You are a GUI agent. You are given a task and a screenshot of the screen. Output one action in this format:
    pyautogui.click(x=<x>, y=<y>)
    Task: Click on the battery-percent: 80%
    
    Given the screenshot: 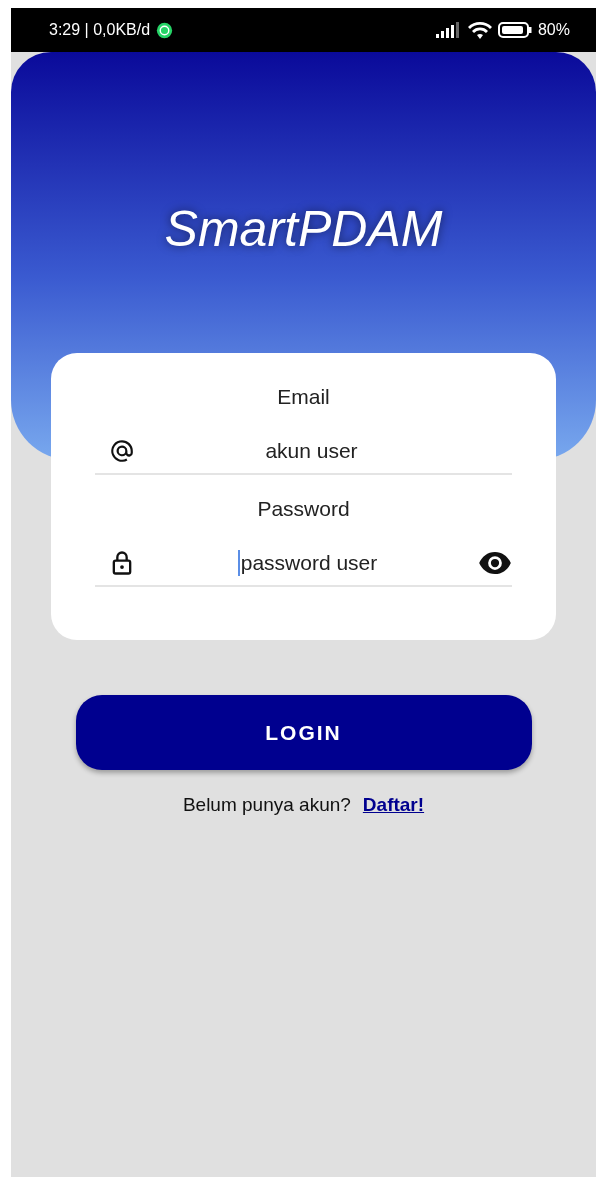 What is the action you would take?
    pyautogui.click(x=553, y=30)
    